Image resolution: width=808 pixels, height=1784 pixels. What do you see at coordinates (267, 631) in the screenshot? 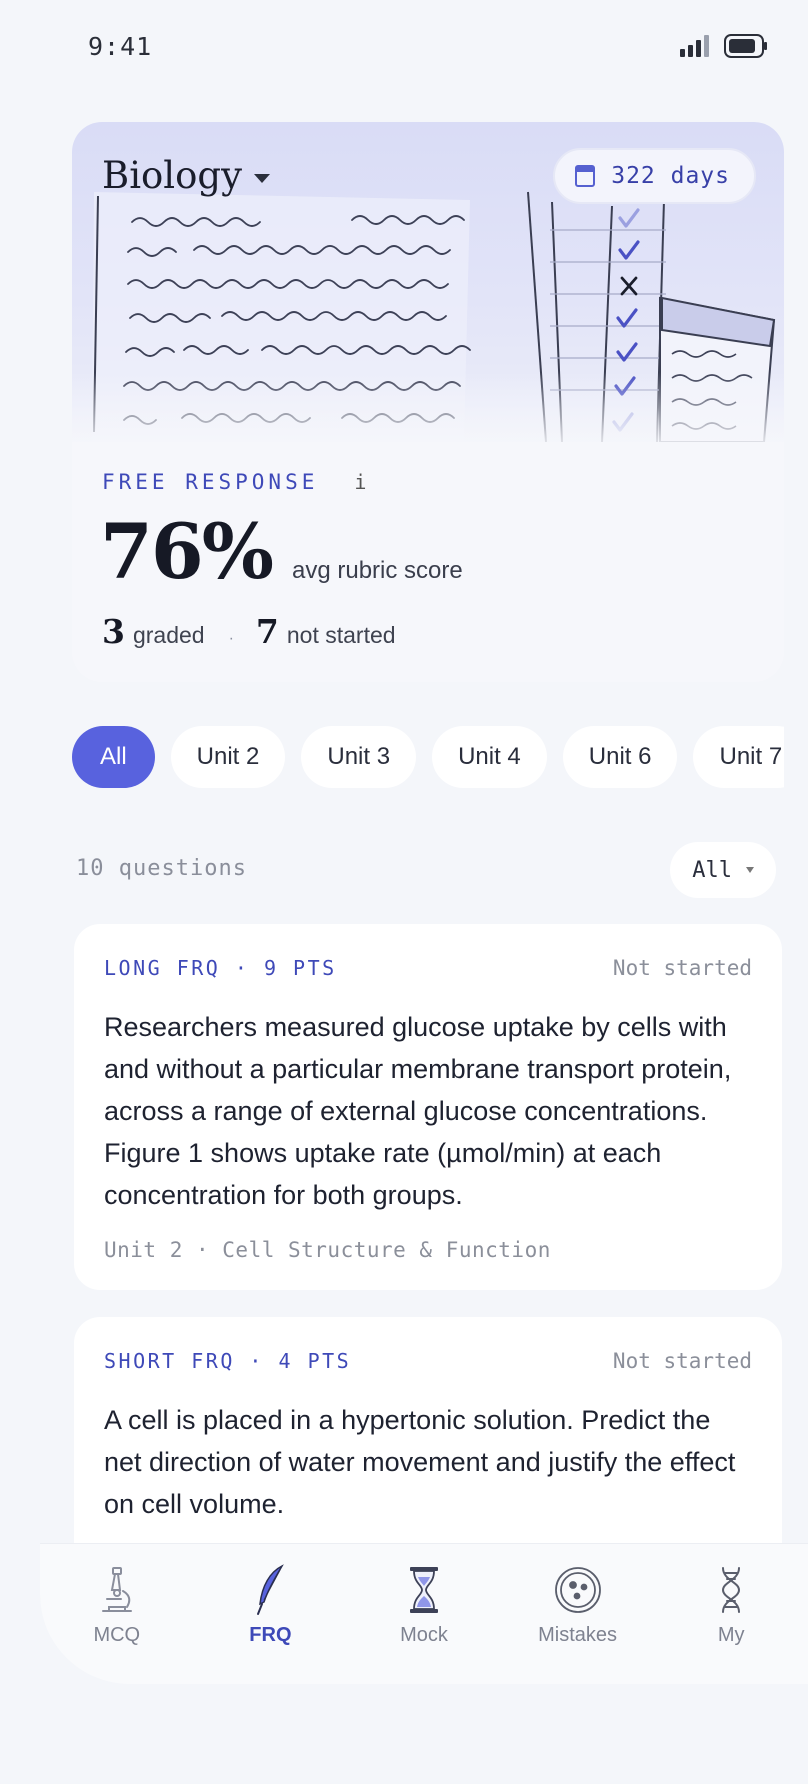
I see `not-started-count: 7` at bounding box center [267, 631].